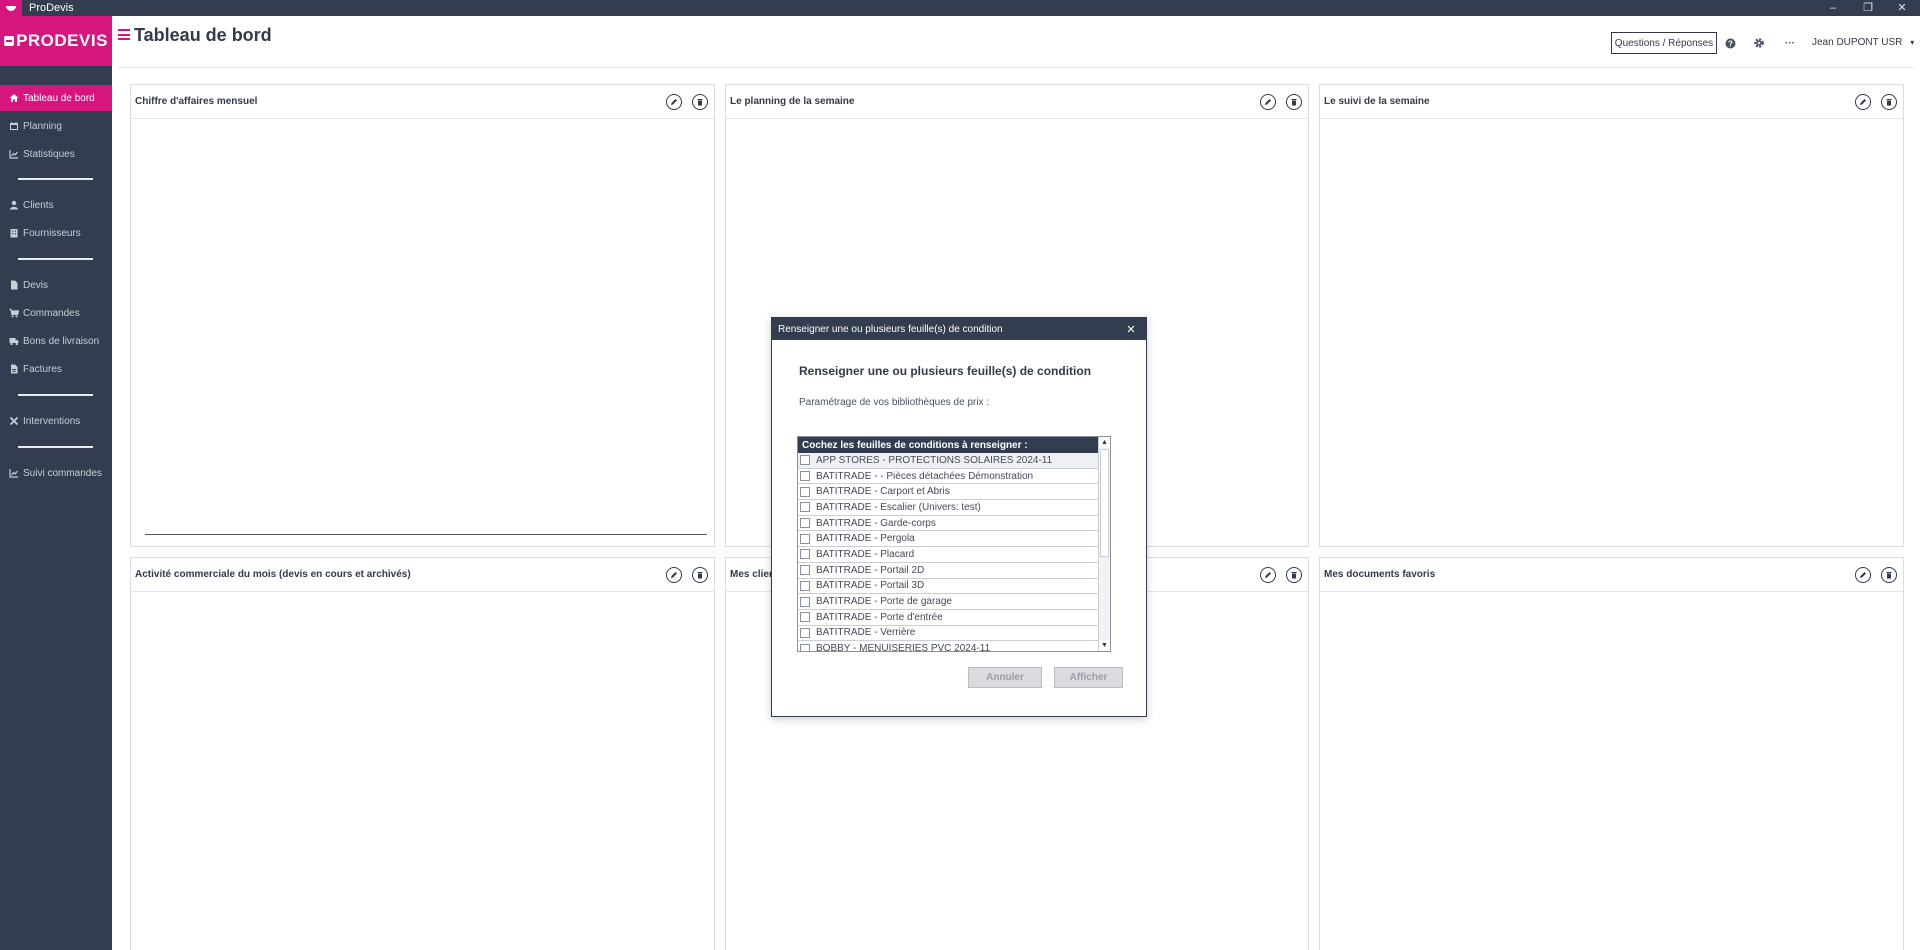 Image resolution: width=1920 pixels, height=950 pixels. What do you see at coordinates (14, 285) in the screenshot?
I see `document-icon` at bounding box center [14, 285].